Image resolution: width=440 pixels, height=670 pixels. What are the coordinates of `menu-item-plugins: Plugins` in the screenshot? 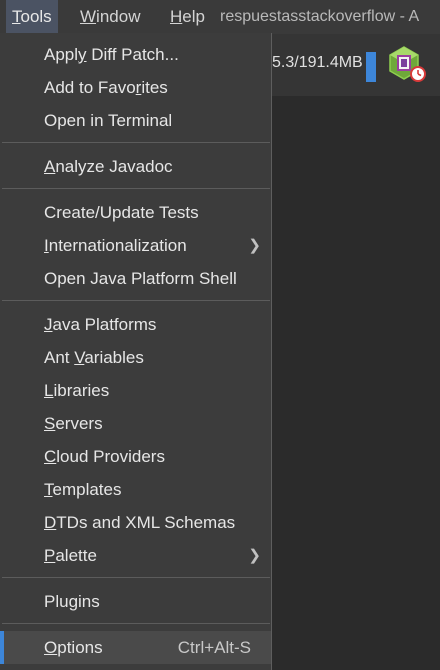 It's located at (135, 601).